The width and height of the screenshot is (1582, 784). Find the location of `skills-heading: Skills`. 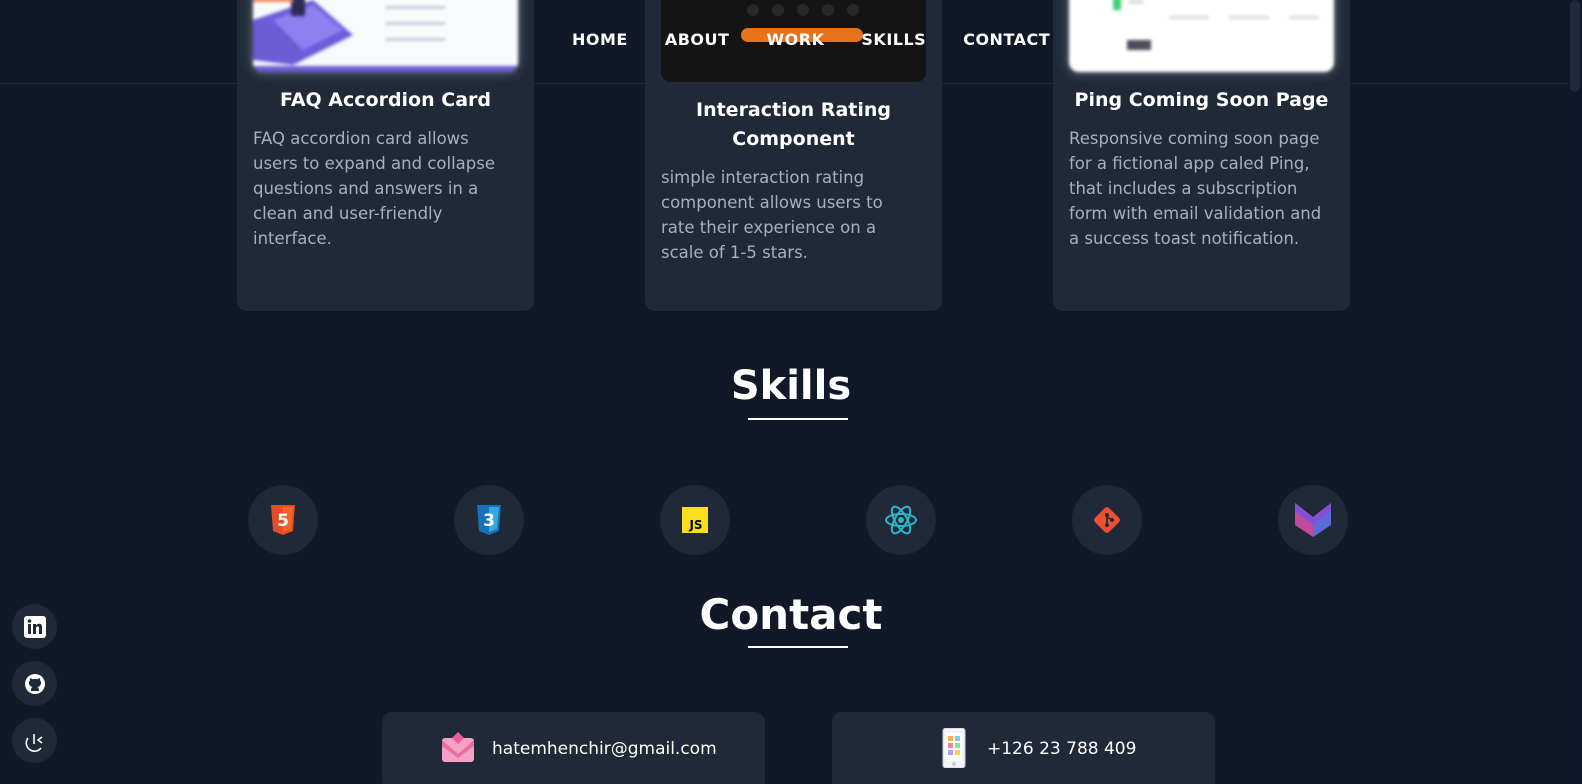

skills-heading: Skills is located at coordinates (791, 386).